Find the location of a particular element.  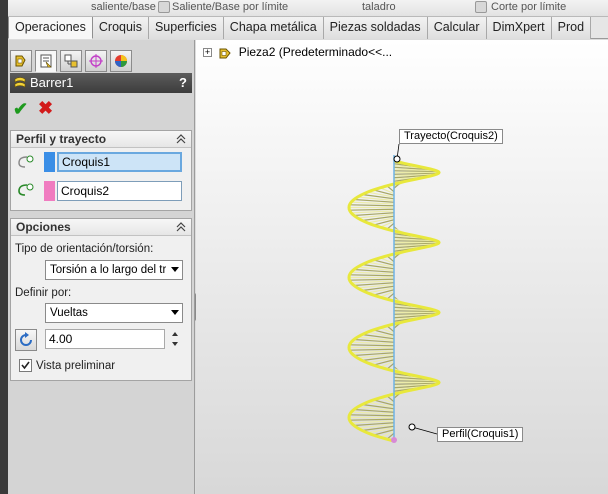

help-button: ? is located at coordinates (183, 83).